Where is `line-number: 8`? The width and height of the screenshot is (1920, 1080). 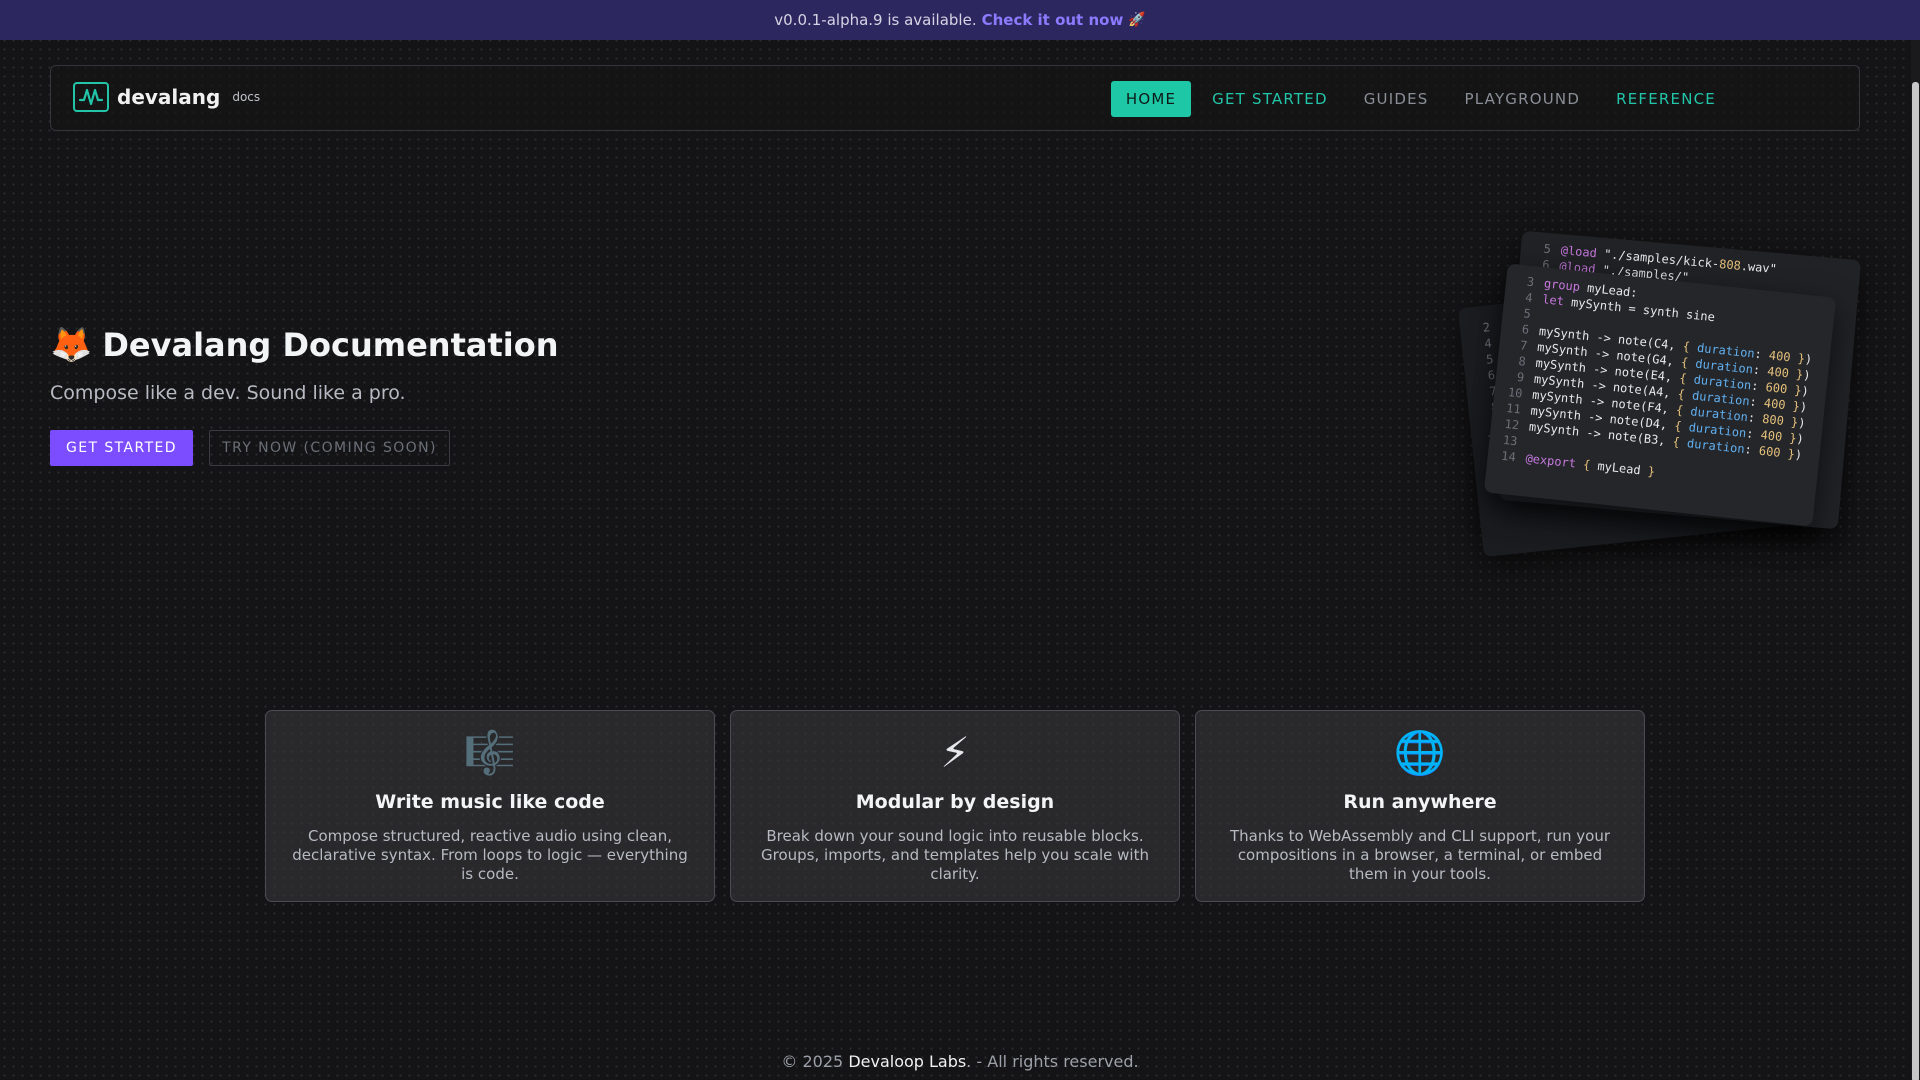
line-number: 8 is located at coordinates (1522, 361).